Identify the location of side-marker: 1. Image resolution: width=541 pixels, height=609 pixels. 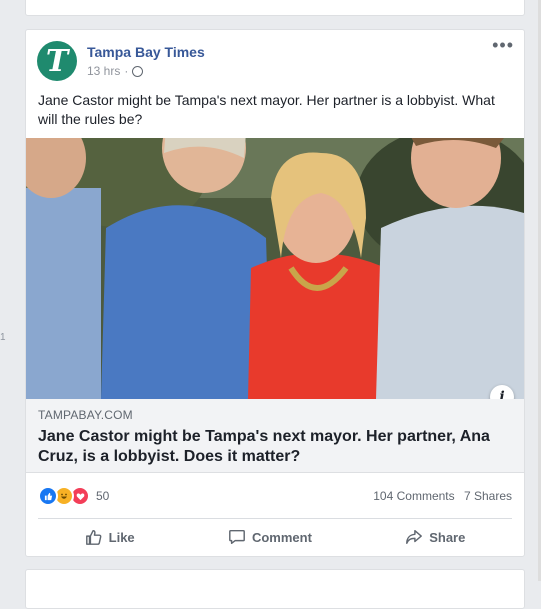
(3, 337).